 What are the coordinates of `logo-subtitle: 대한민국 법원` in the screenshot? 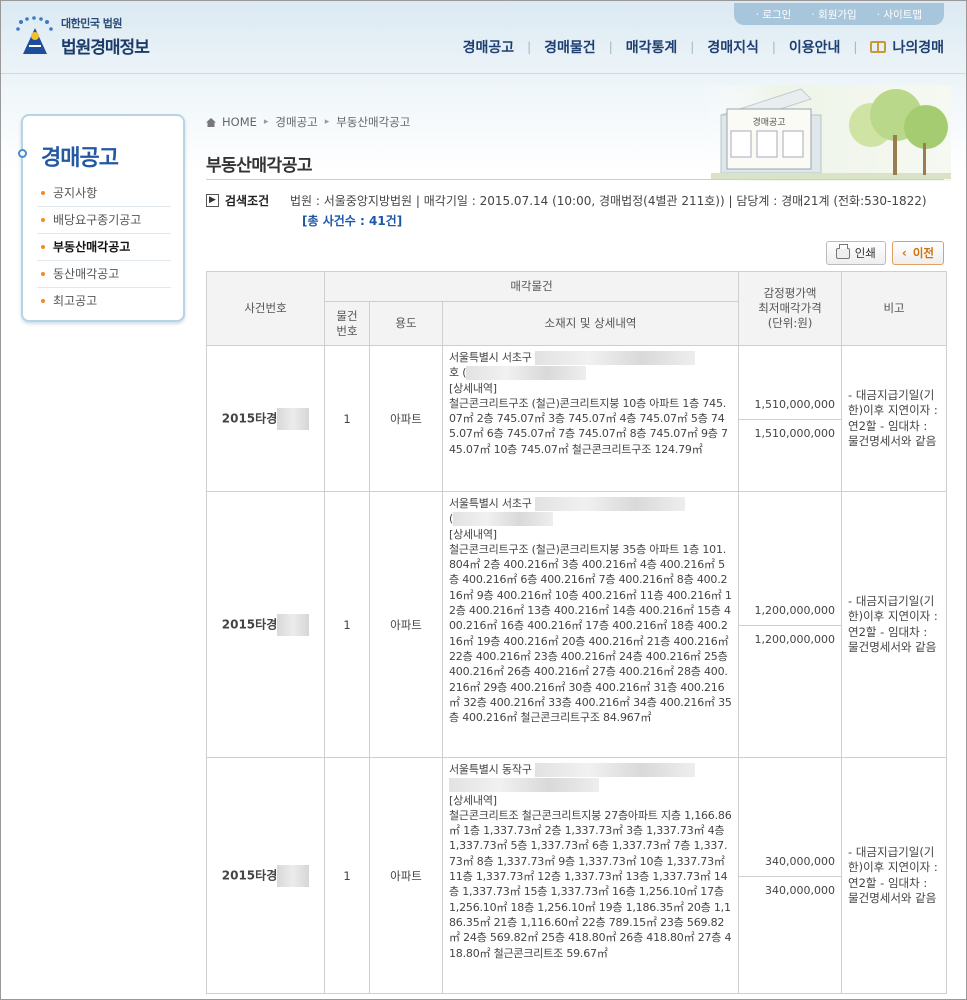 It's located at (92, 23).